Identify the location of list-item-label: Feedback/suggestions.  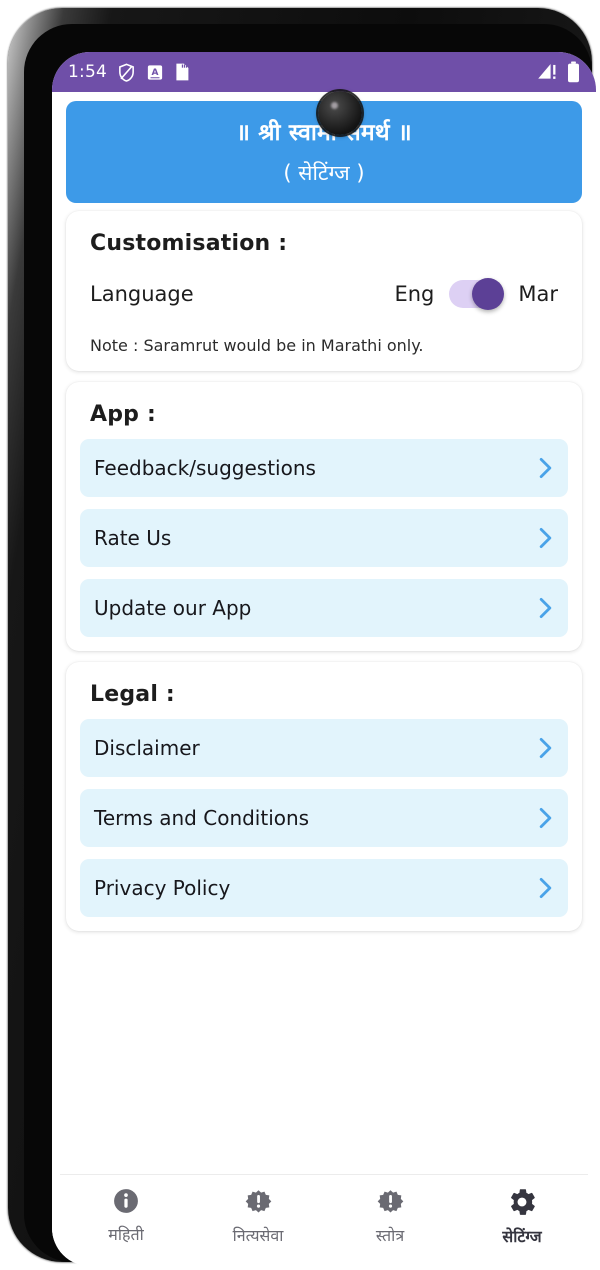
(205, 467).